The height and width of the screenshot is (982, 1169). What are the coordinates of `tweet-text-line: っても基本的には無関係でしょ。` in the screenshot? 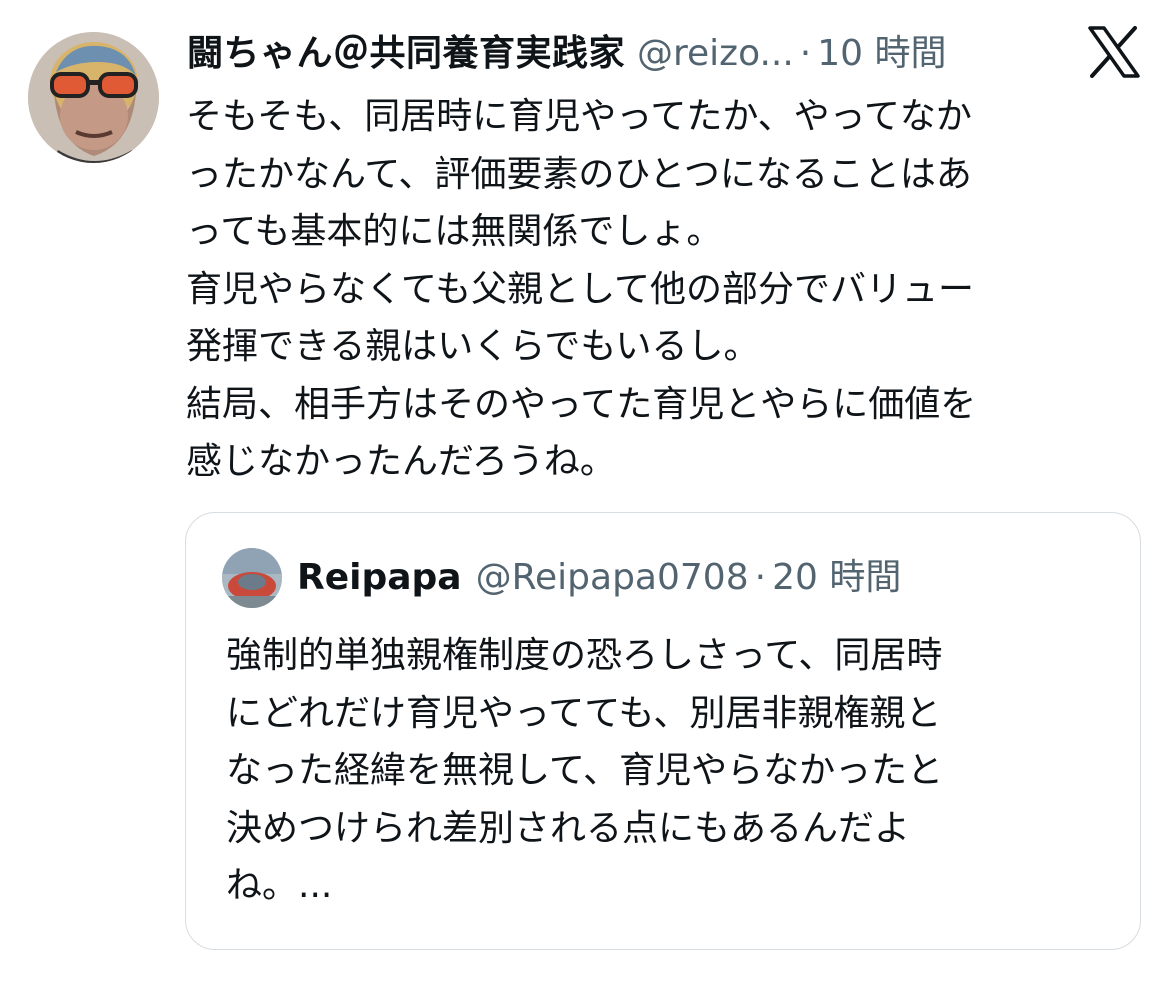 It's located at (454, 231).